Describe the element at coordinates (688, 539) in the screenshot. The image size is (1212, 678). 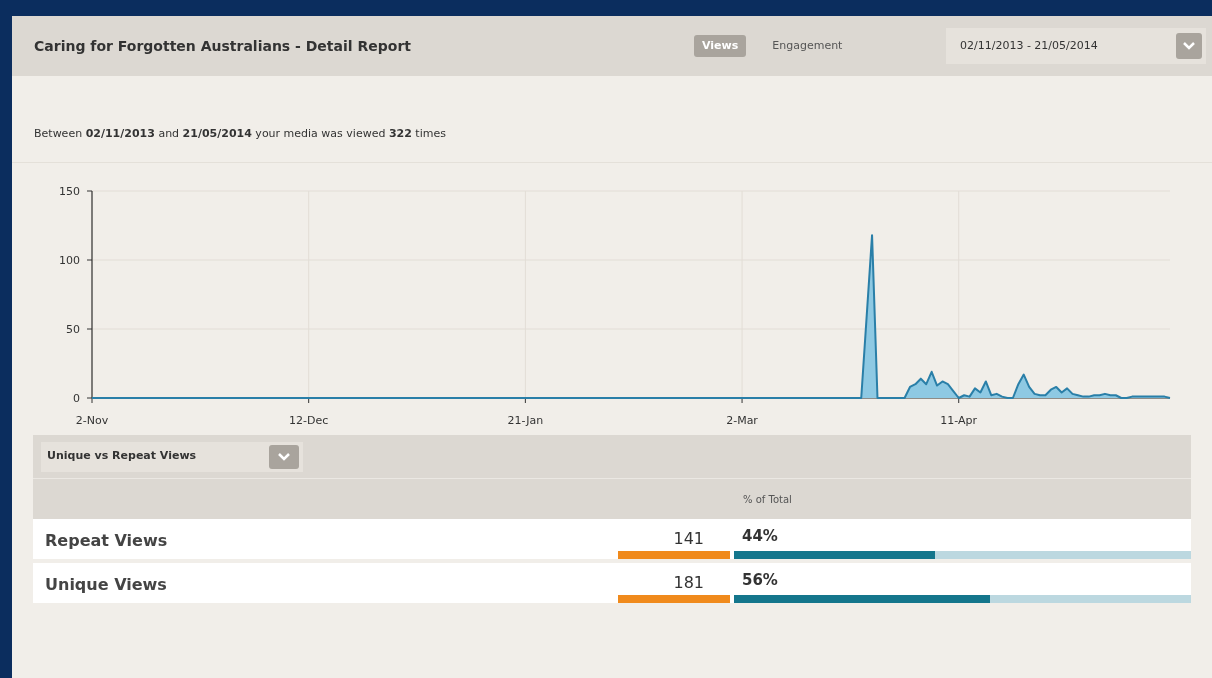
I see `row-count: 141` at that location.